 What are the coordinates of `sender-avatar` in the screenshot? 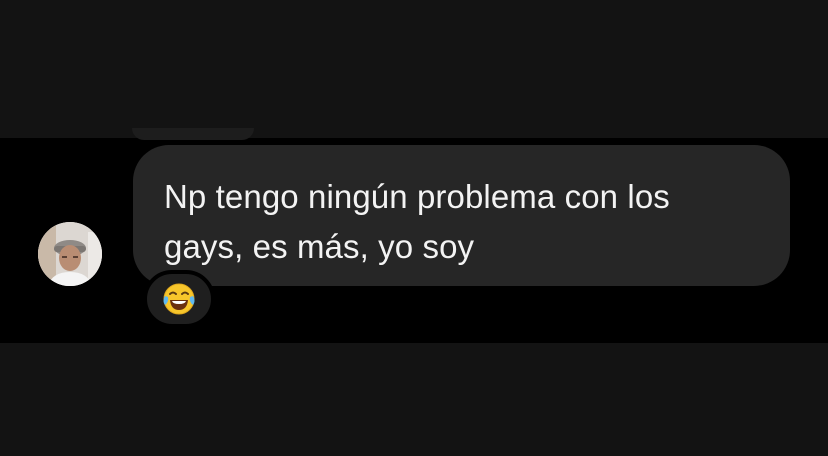 It's located at (70, 254).